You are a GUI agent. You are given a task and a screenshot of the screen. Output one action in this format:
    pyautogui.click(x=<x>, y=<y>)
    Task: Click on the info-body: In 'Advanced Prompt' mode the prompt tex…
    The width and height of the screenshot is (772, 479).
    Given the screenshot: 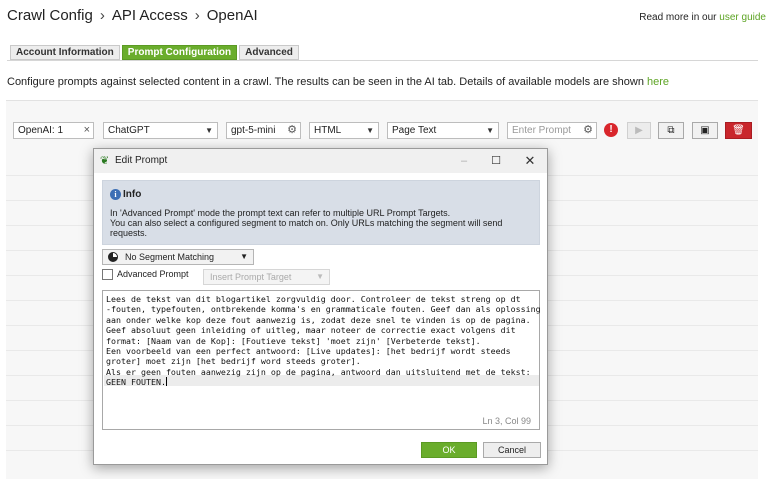 What is the action you would take?
    pyautogui.click(x=306, y=223)
    